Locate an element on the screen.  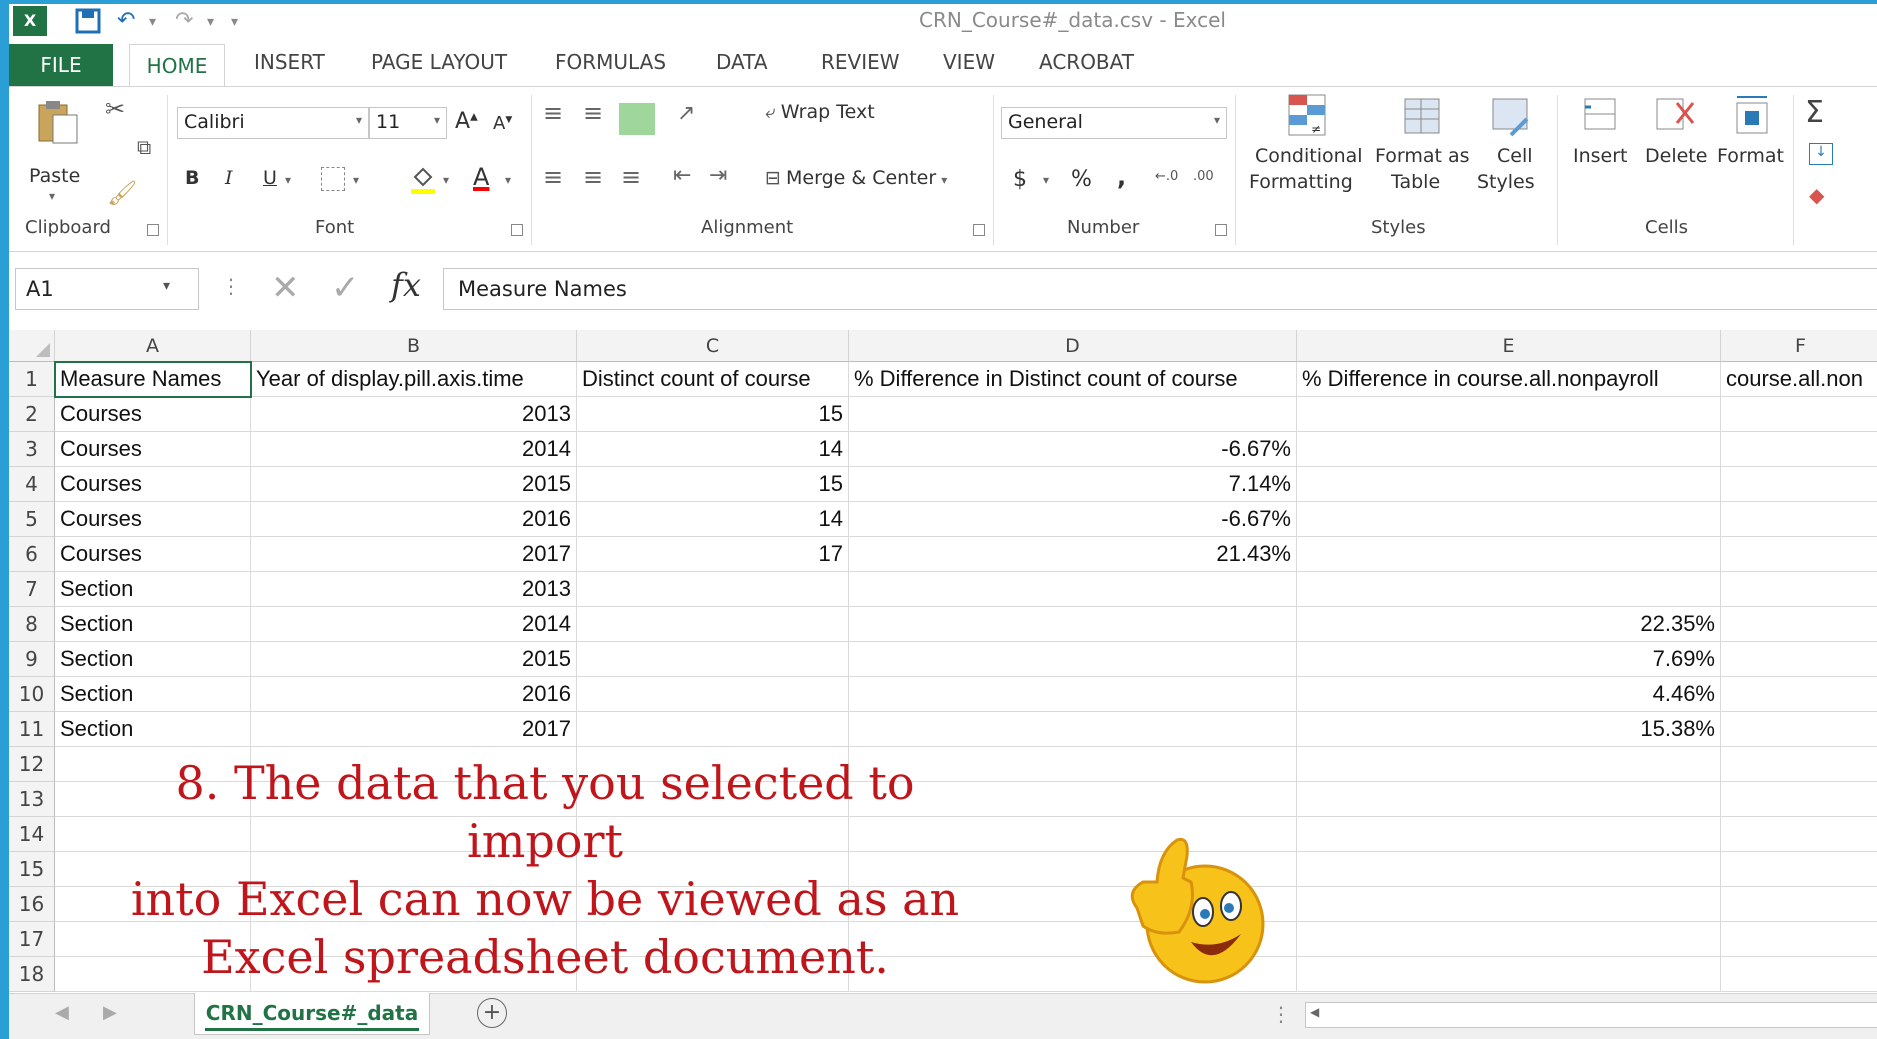
cell-f17 is located at coordinates (1799, 939).